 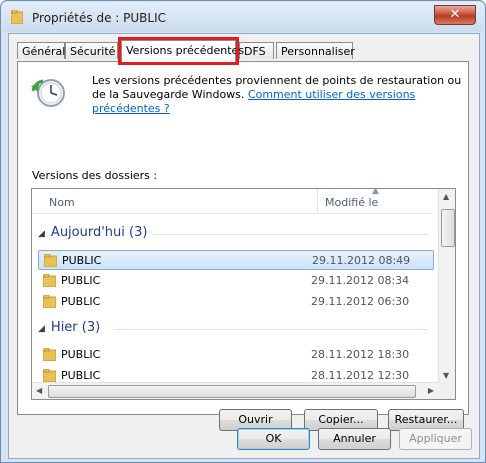 I want to click on scrollbar-corner, so click(x=446, y=390).